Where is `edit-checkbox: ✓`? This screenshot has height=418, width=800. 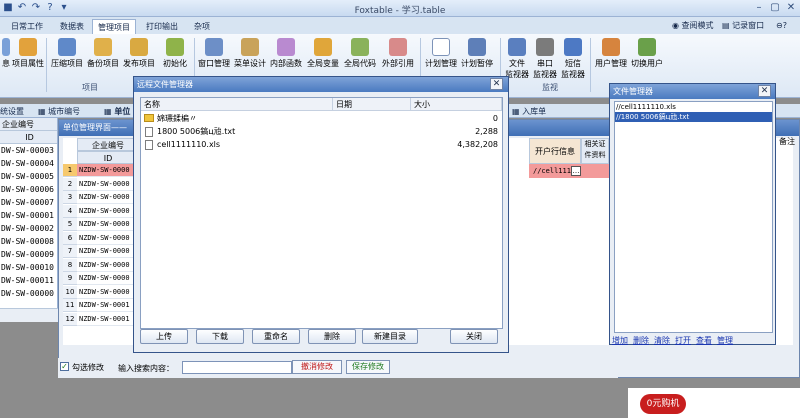 edit-checkbox: ✓ is located at coordinates (64, 366).